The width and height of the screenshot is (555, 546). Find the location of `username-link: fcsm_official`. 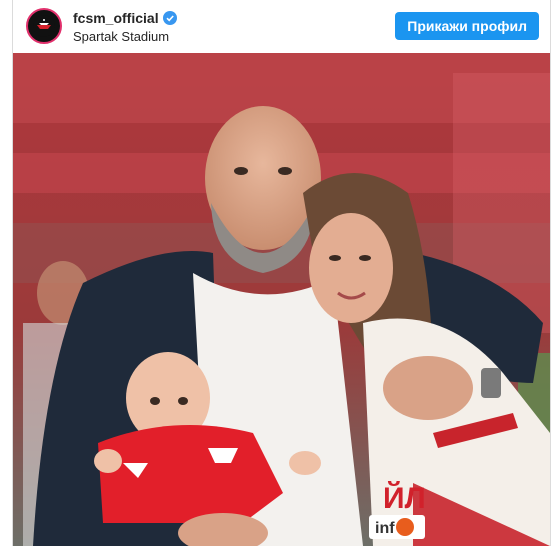

username-link: fcsm_official is located at coordinates (116, 18).